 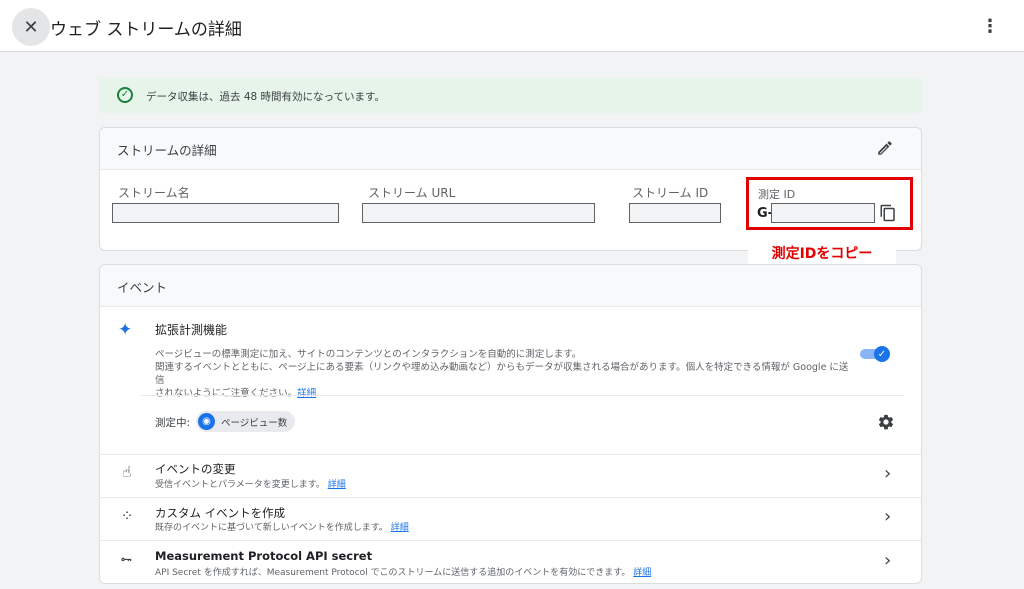 I want to click on stream-details-header: ストリームの詳細, so click(x=510, y=149).